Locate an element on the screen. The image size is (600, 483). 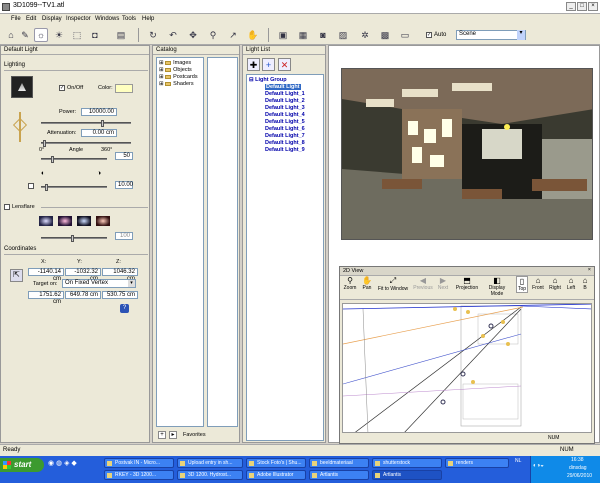
light-item: Default Light_3 is located at coordinates (285, 108).